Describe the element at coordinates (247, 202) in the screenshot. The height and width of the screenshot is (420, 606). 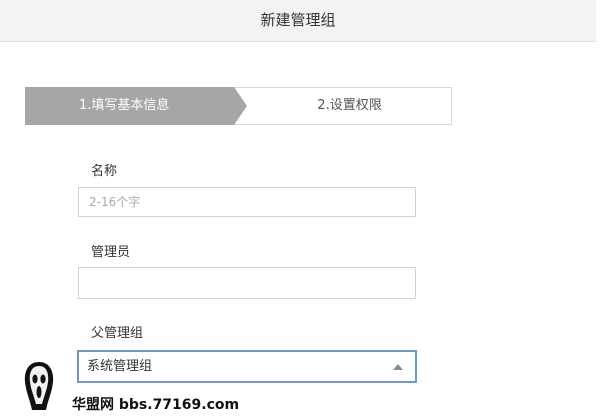
I see `name-input: 2-16个字` at that location.